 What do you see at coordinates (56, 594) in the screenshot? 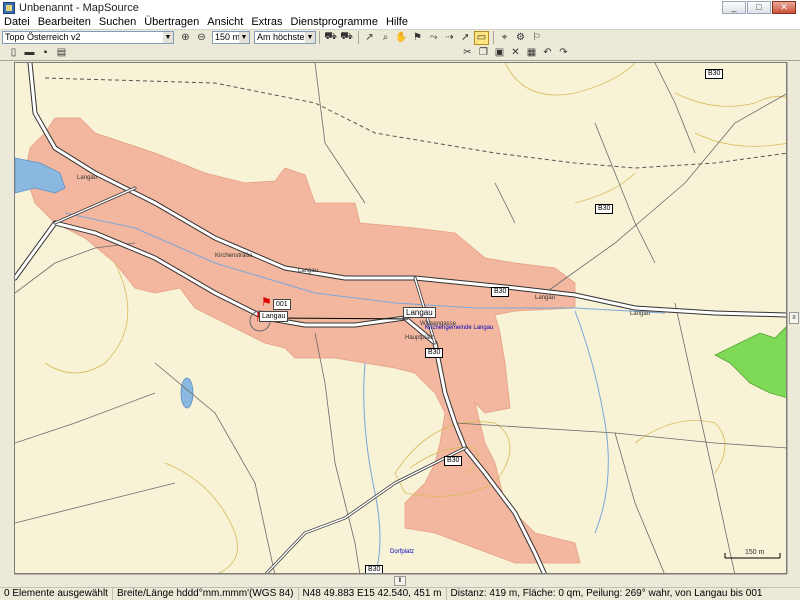
I see `status-selection: 0 Elemente ausgewählt` at bounding box center [56, 594].